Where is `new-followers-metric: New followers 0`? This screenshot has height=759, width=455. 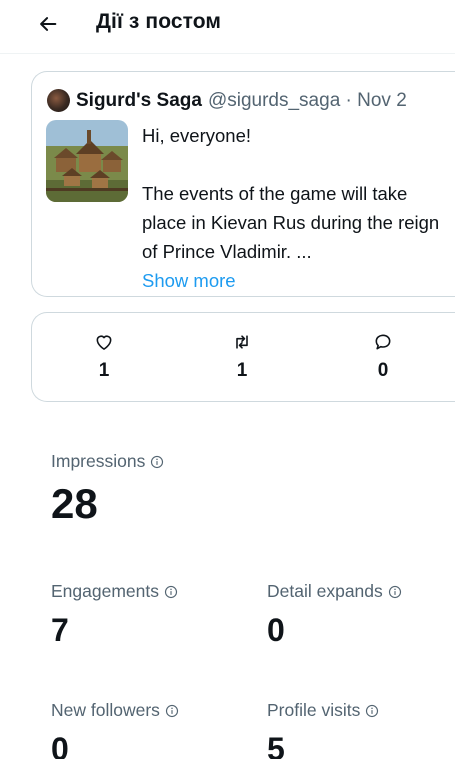 new-followers-metric: New followers 0 is located at coordinates (115, 729).